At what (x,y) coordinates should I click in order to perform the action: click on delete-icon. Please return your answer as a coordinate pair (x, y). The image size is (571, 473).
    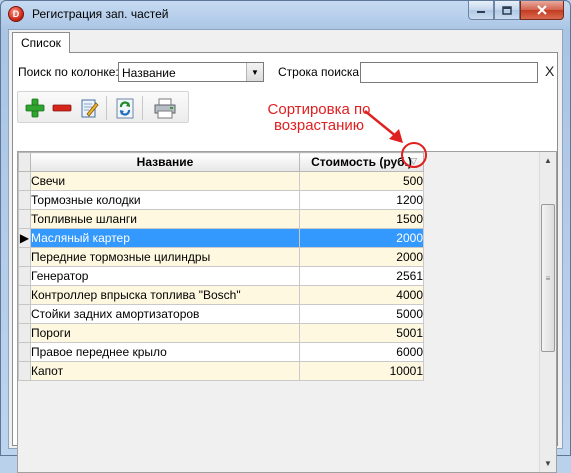
    Looking at the image, I should click on (62, 108).